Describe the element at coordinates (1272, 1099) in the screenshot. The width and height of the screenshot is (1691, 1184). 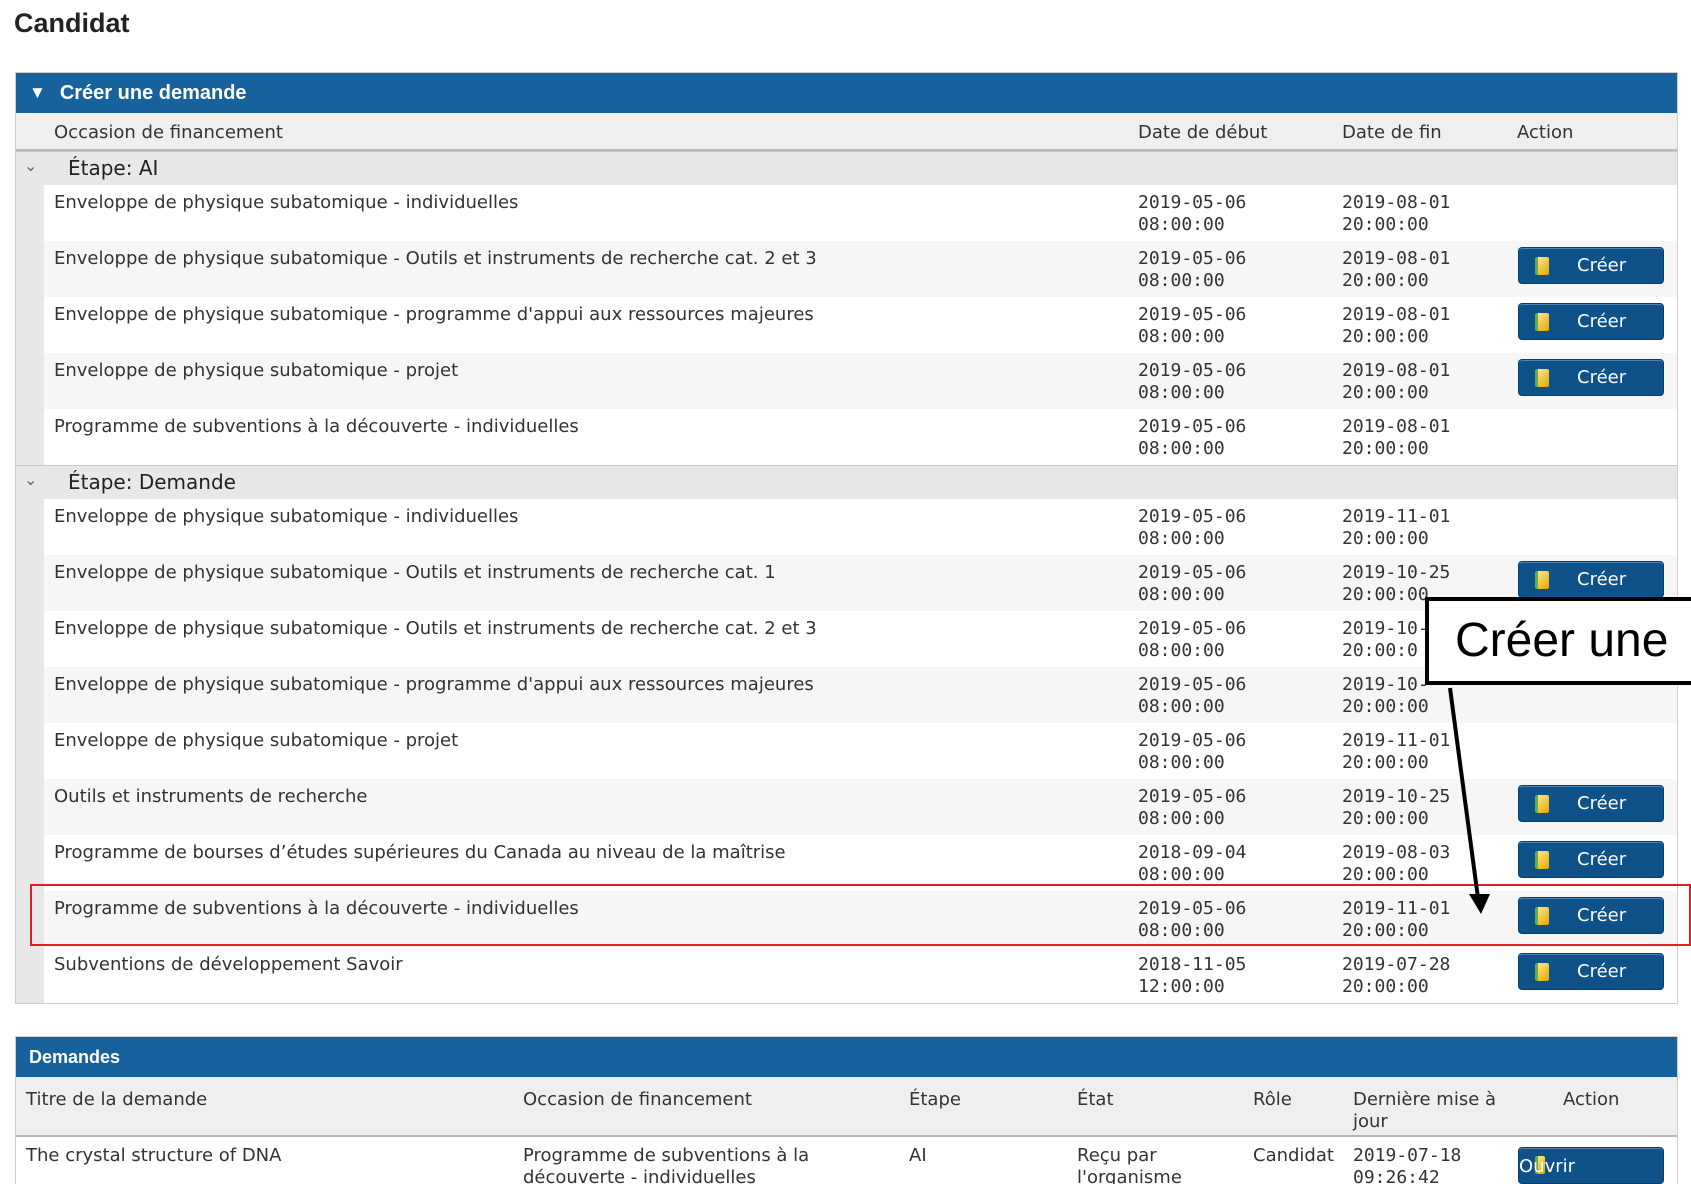
I see `col-role: Rôle` at that location.